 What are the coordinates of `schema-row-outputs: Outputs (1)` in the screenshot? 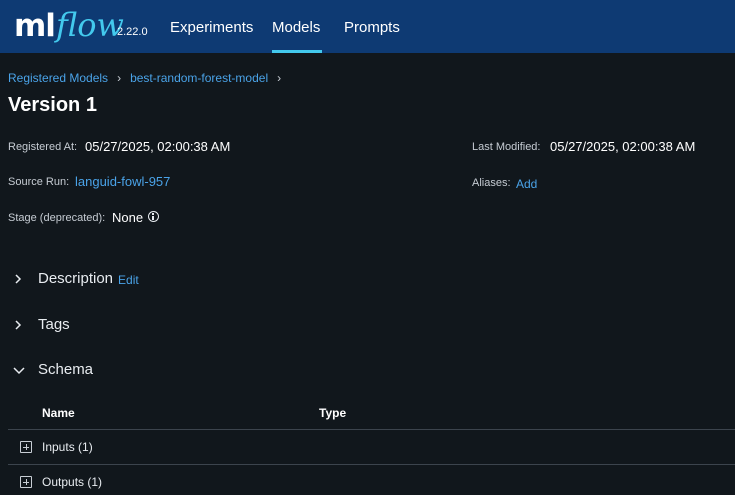 It's located at (61, 482).